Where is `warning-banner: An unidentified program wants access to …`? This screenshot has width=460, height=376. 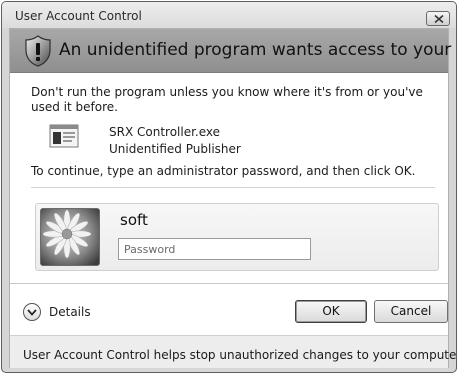
warning-banner: An unidentified program wants access to … is located at coordinates (233, 51).